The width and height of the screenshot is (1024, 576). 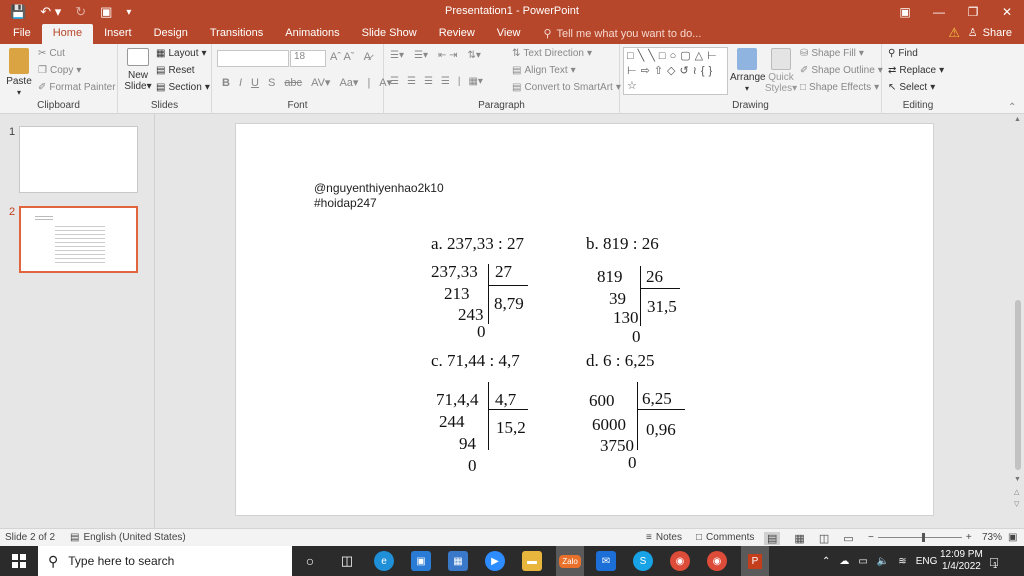 What do you see at coordinates (138, 70) in the screenshot?
I see `new-slide-button: New Slide▾` at bounding box center [138, 70].